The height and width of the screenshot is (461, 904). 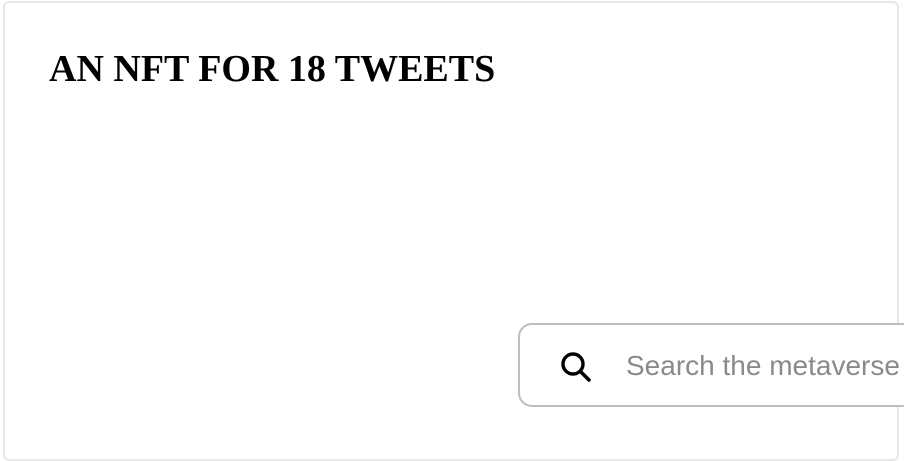 What do you see at coordinates (765, 366) in the screenshot?
I see `search-input` at bounding box center [765, 366].